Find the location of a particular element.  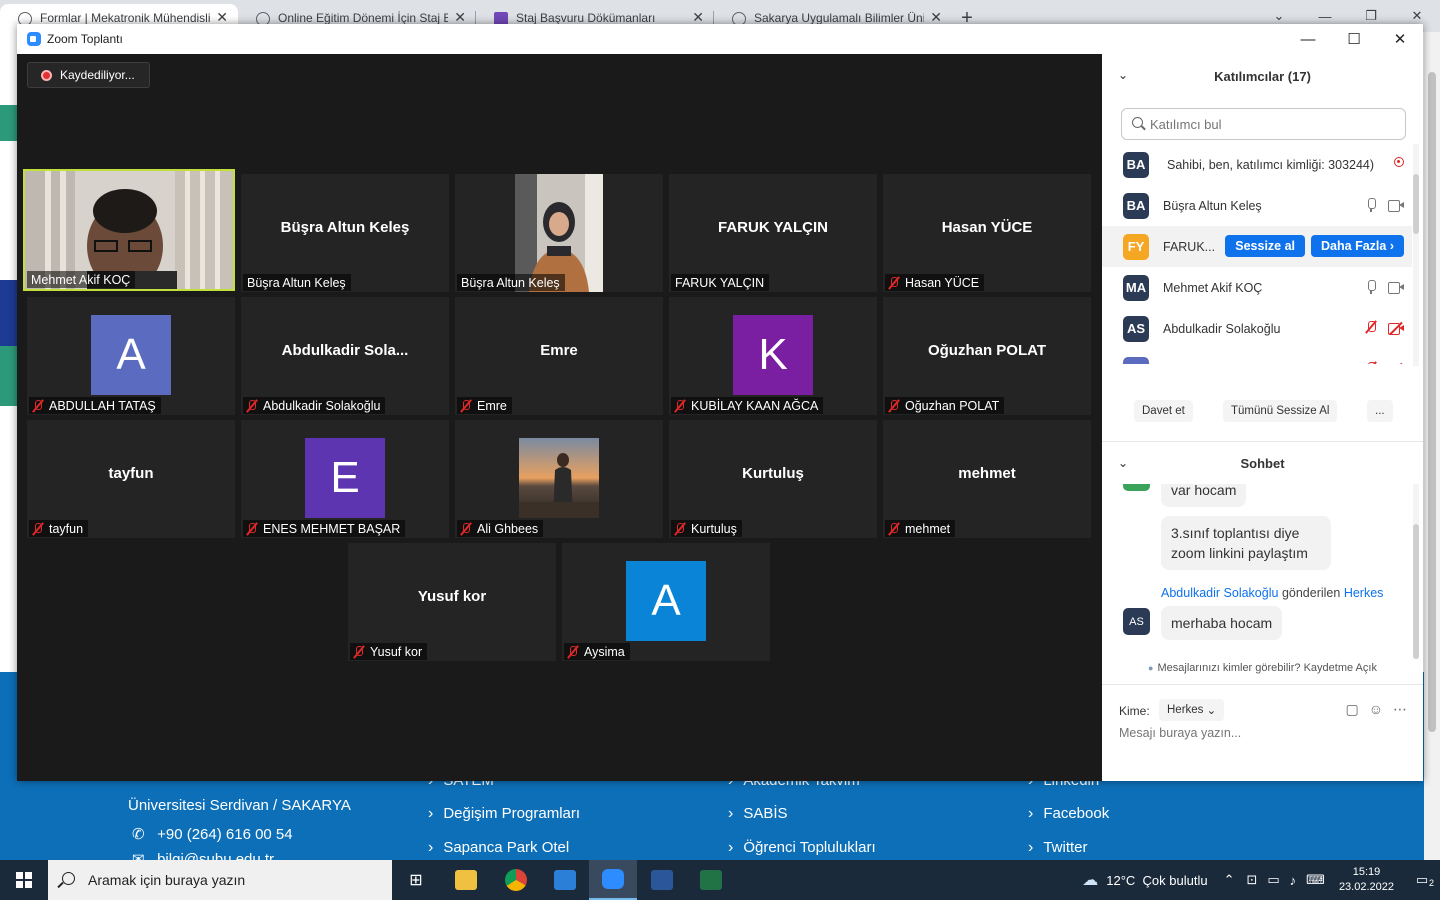

footer-link: Facebook is located at coordinates (1068, 814).